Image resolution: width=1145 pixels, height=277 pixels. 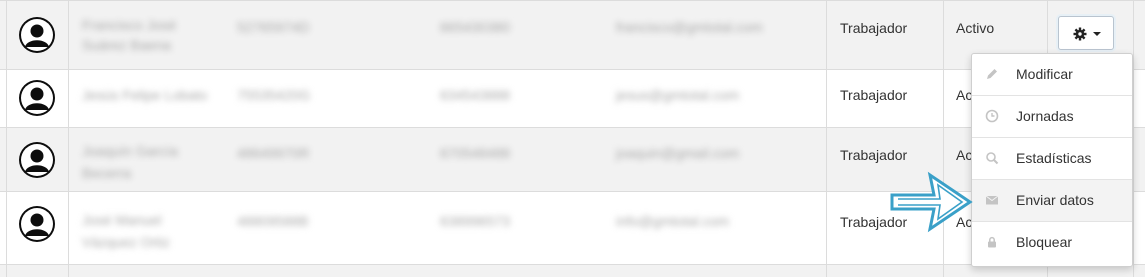 I want to click on menu-item-enviar-datos: Enviar datos, so click(x=1052, y=201).